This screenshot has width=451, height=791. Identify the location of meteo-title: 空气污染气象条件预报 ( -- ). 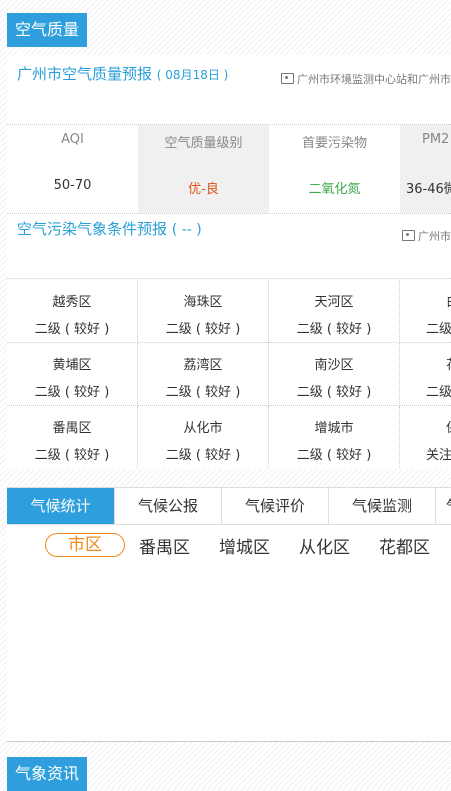
(109, 228).